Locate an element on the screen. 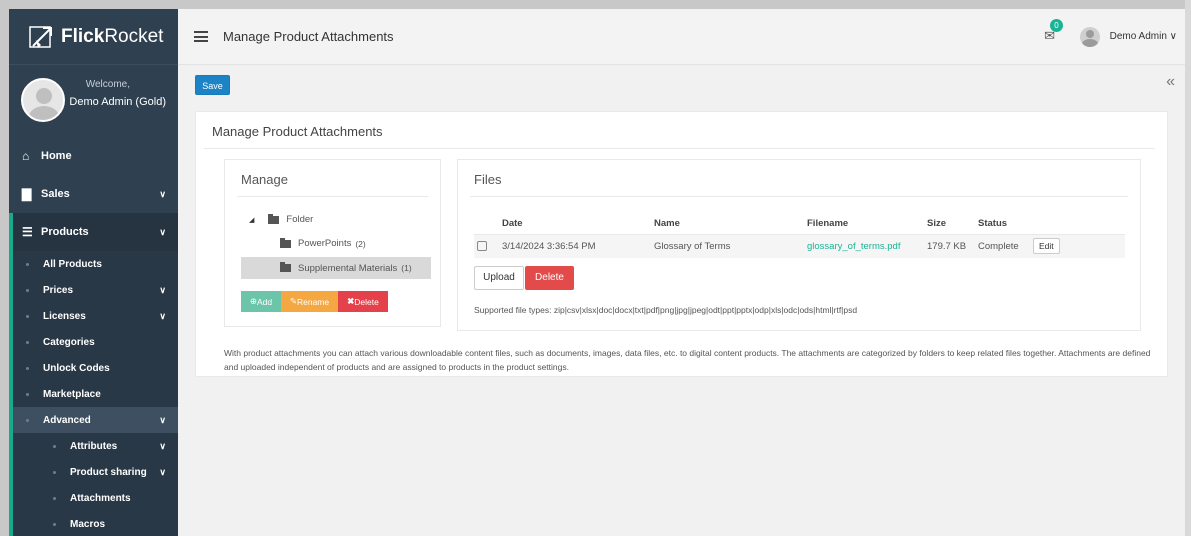 This screenshot has height=536, width=1191. col-name: Name is located at coordinates (730, 224).